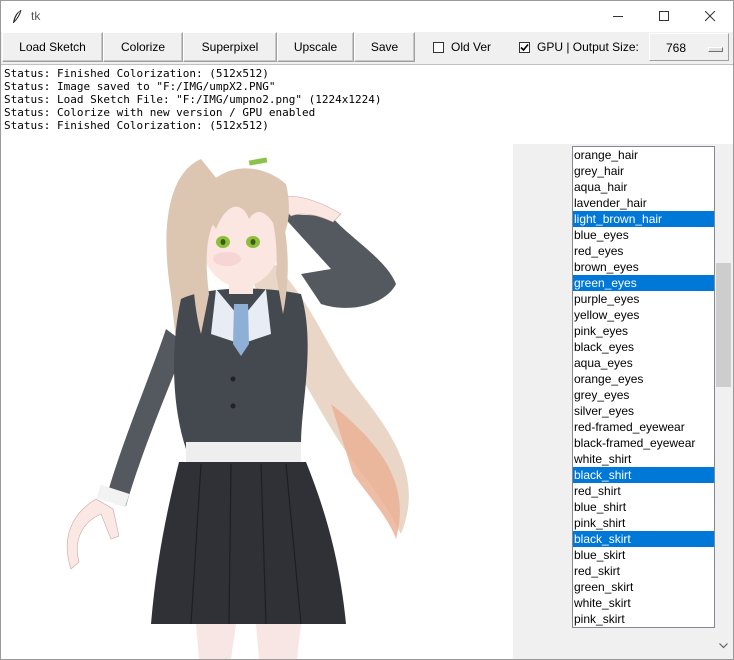 This screenshot has width=734, height=660. What do you see at coordinates (643, 427) in the screenshot?
I see `tag-item-red-framed-eyewear: red-framed_eyewear` at bounding box center [643, 427].